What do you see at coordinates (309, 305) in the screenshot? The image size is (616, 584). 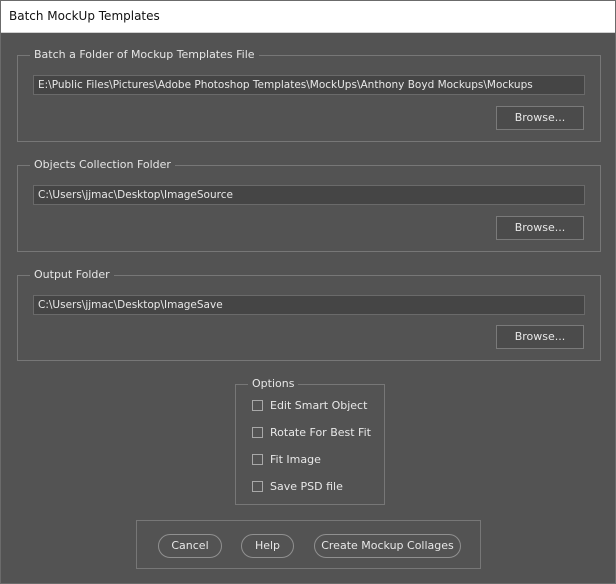 I see `output-folder-path-field: C:\Users\jjmac\Desktop\ImageSave` at bounding box center [309, 305].